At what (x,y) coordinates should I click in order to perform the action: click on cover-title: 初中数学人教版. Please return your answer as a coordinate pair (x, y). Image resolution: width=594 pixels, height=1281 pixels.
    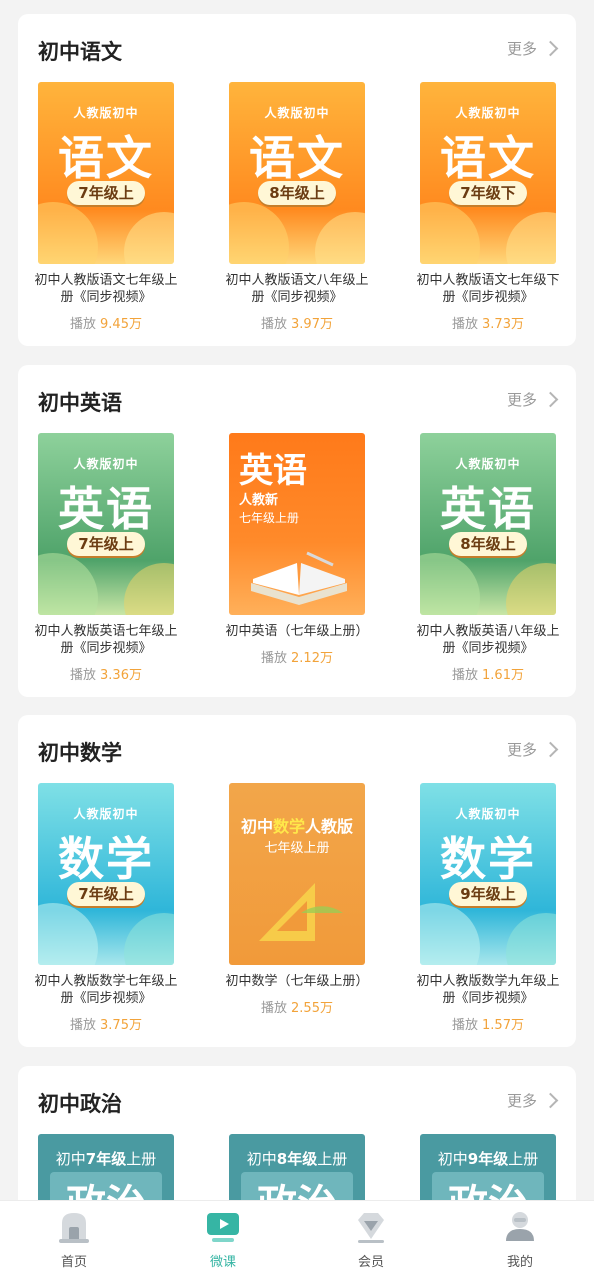
    Looking at the image, I should click on (297, 826).